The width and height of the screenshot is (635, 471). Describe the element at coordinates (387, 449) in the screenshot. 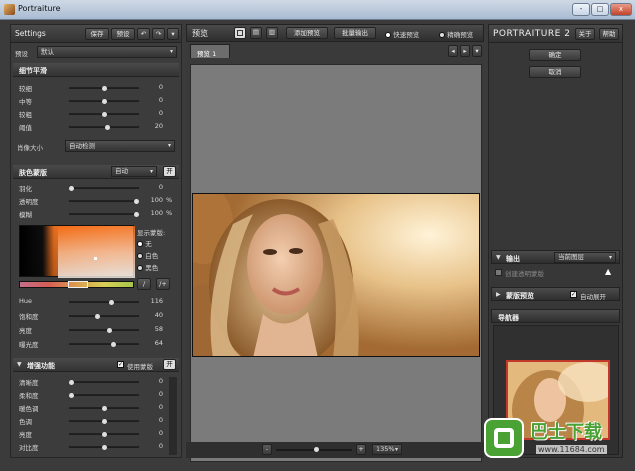

I see `zoom-level-select: 135% ▾` at that location.